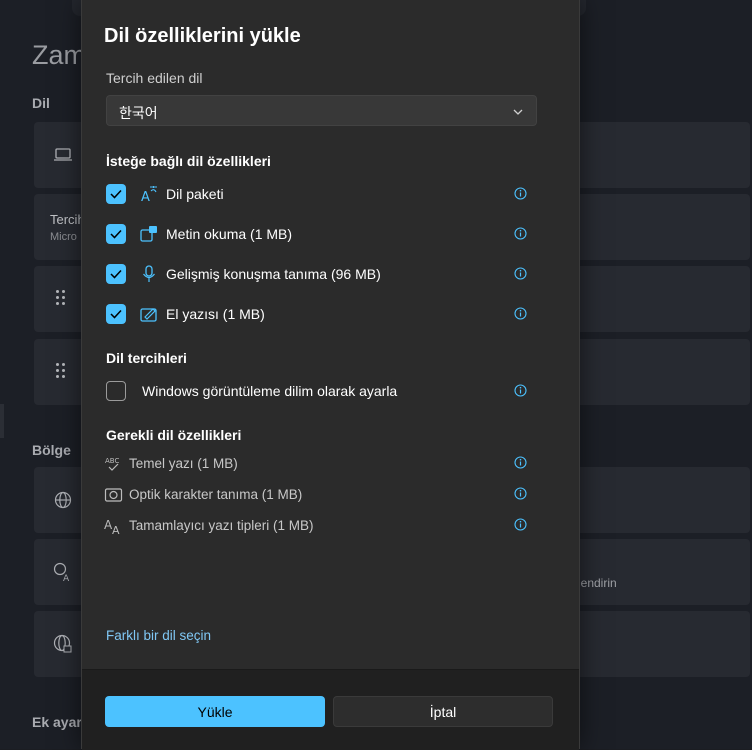 The height and width of the screenshot is (750, 752). Describe the element at coordinates (316, 195) in the screenshot. I see `feature-row-language-pack: A Dil paketi` at that location.